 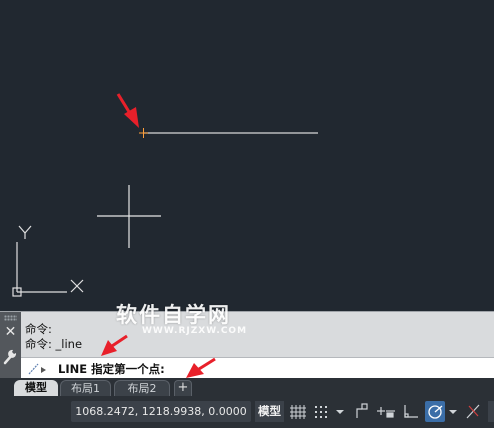 I want to click on start-point-marker, so click(x=143, y=133).